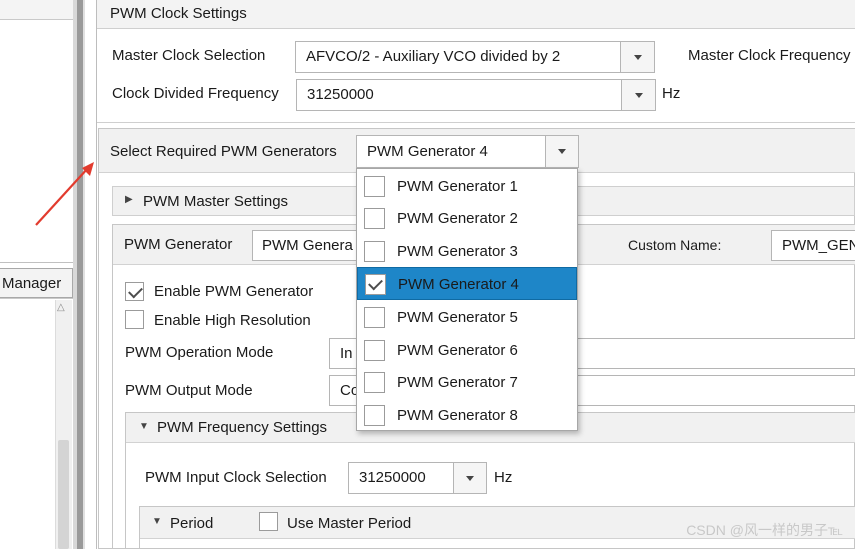  I want to click on clock-divided-dropdown-button, so click(638, 95).